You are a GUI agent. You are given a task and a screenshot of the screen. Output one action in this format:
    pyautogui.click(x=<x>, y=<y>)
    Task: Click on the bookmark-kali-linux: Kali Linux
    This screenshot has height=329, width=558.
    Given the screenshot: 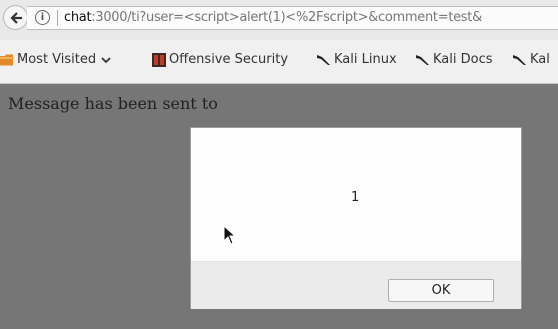 What is the action you would take?
    pyautogui.click(x=356, y=59)
    